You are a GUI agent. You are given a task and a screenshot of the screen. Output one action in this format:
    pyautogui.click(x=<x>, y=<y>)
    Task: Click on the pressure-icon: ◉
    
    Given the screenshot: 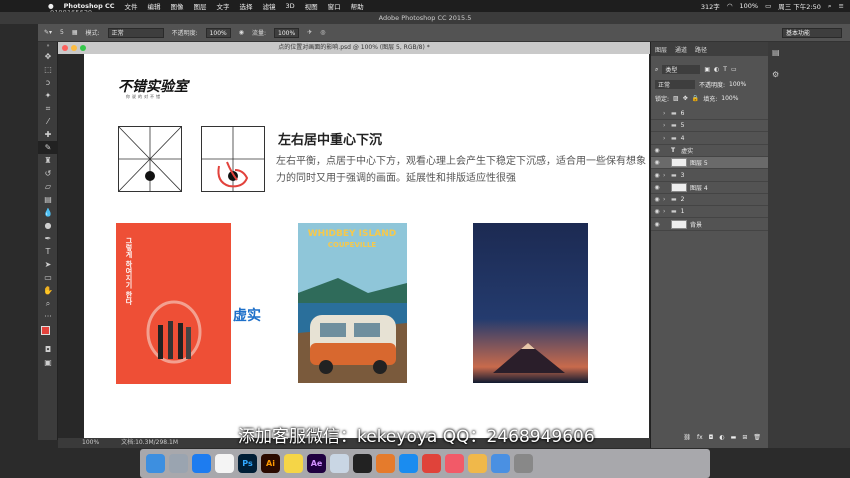 What is the action you would take?
    pyautogui.click(x=241, y=32)
    